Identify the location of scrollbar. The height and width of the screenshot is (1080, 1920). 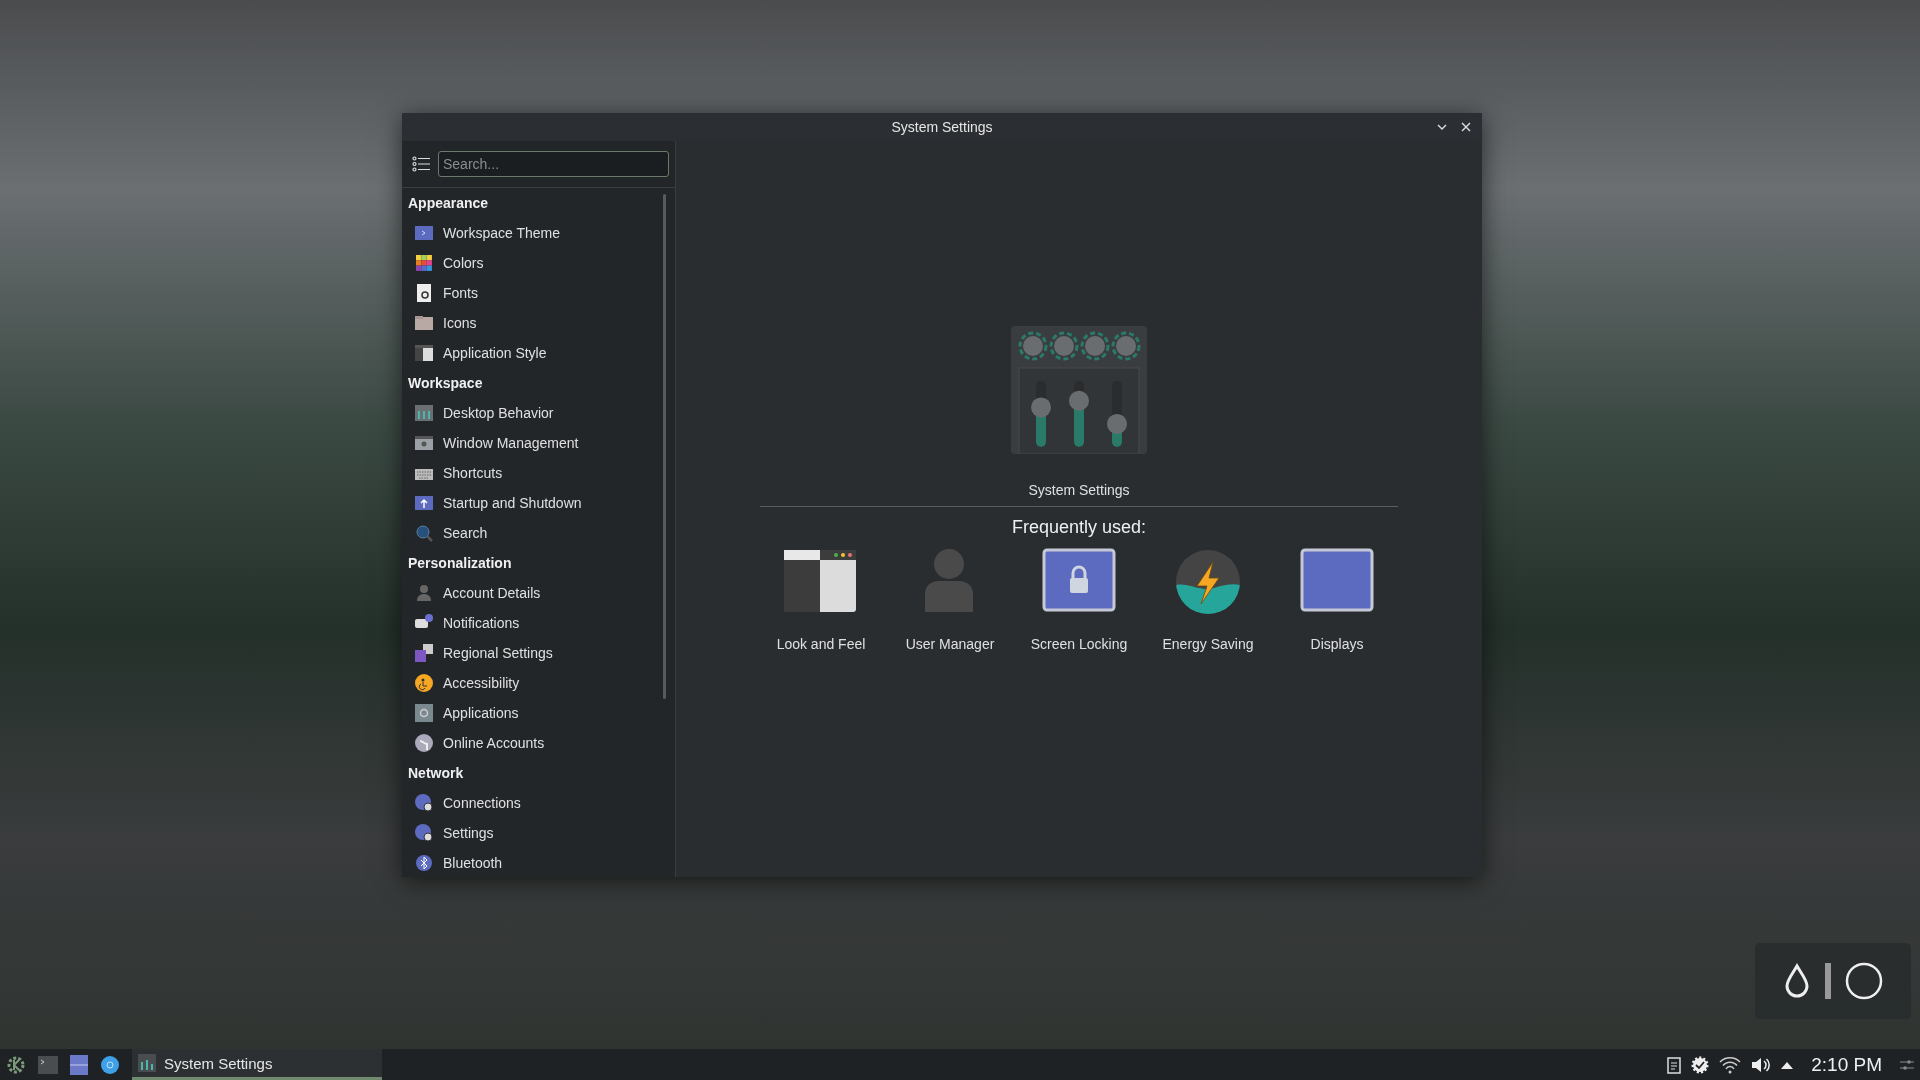
(664, 446).